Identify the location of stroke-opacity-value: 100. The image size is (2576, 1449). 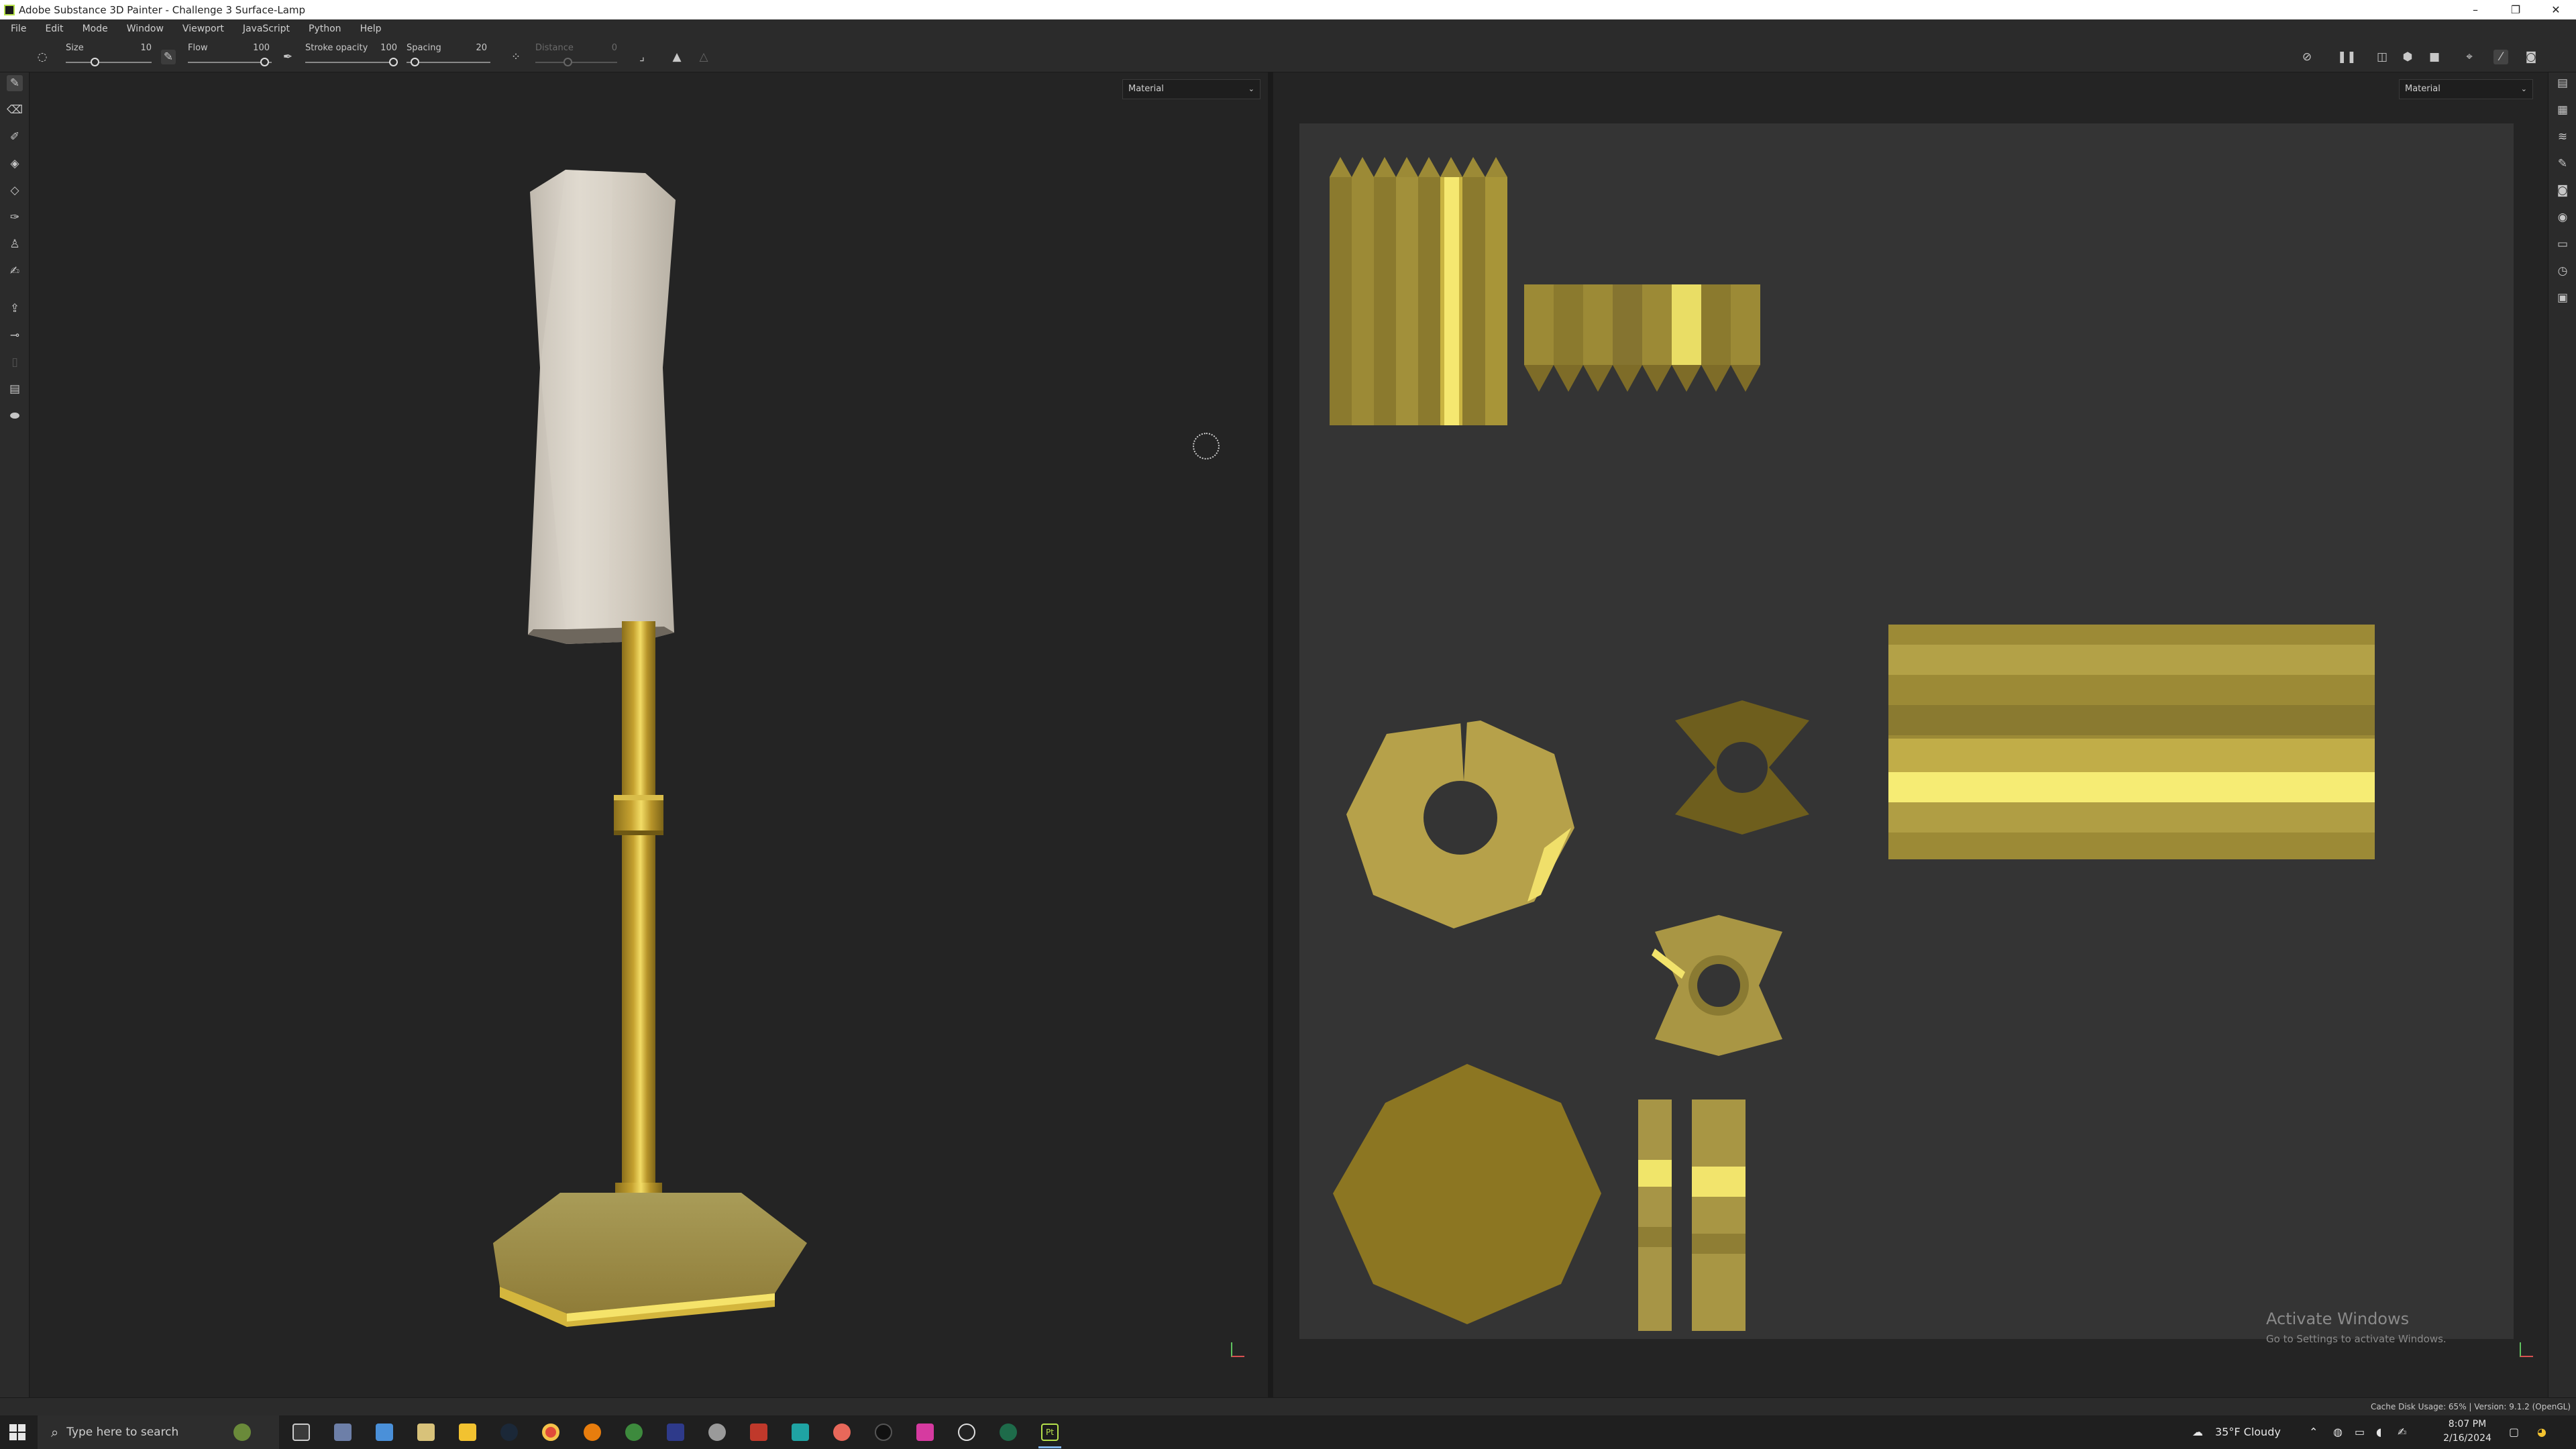
(383, 48).